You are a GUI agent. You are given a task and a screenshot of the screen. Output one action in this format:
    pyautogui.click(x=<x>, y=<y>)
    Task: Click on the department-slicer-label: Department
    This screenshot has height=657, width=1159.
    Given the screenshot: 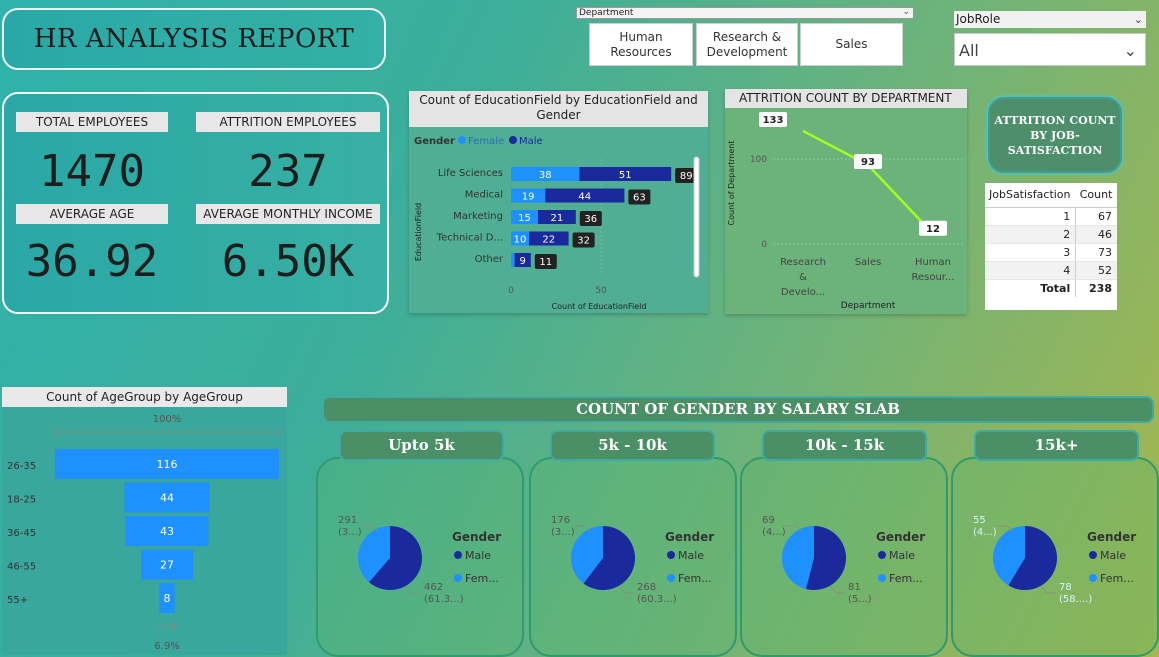 What is the action you would take?
    pyautogui.click(x=606, y=13)
    